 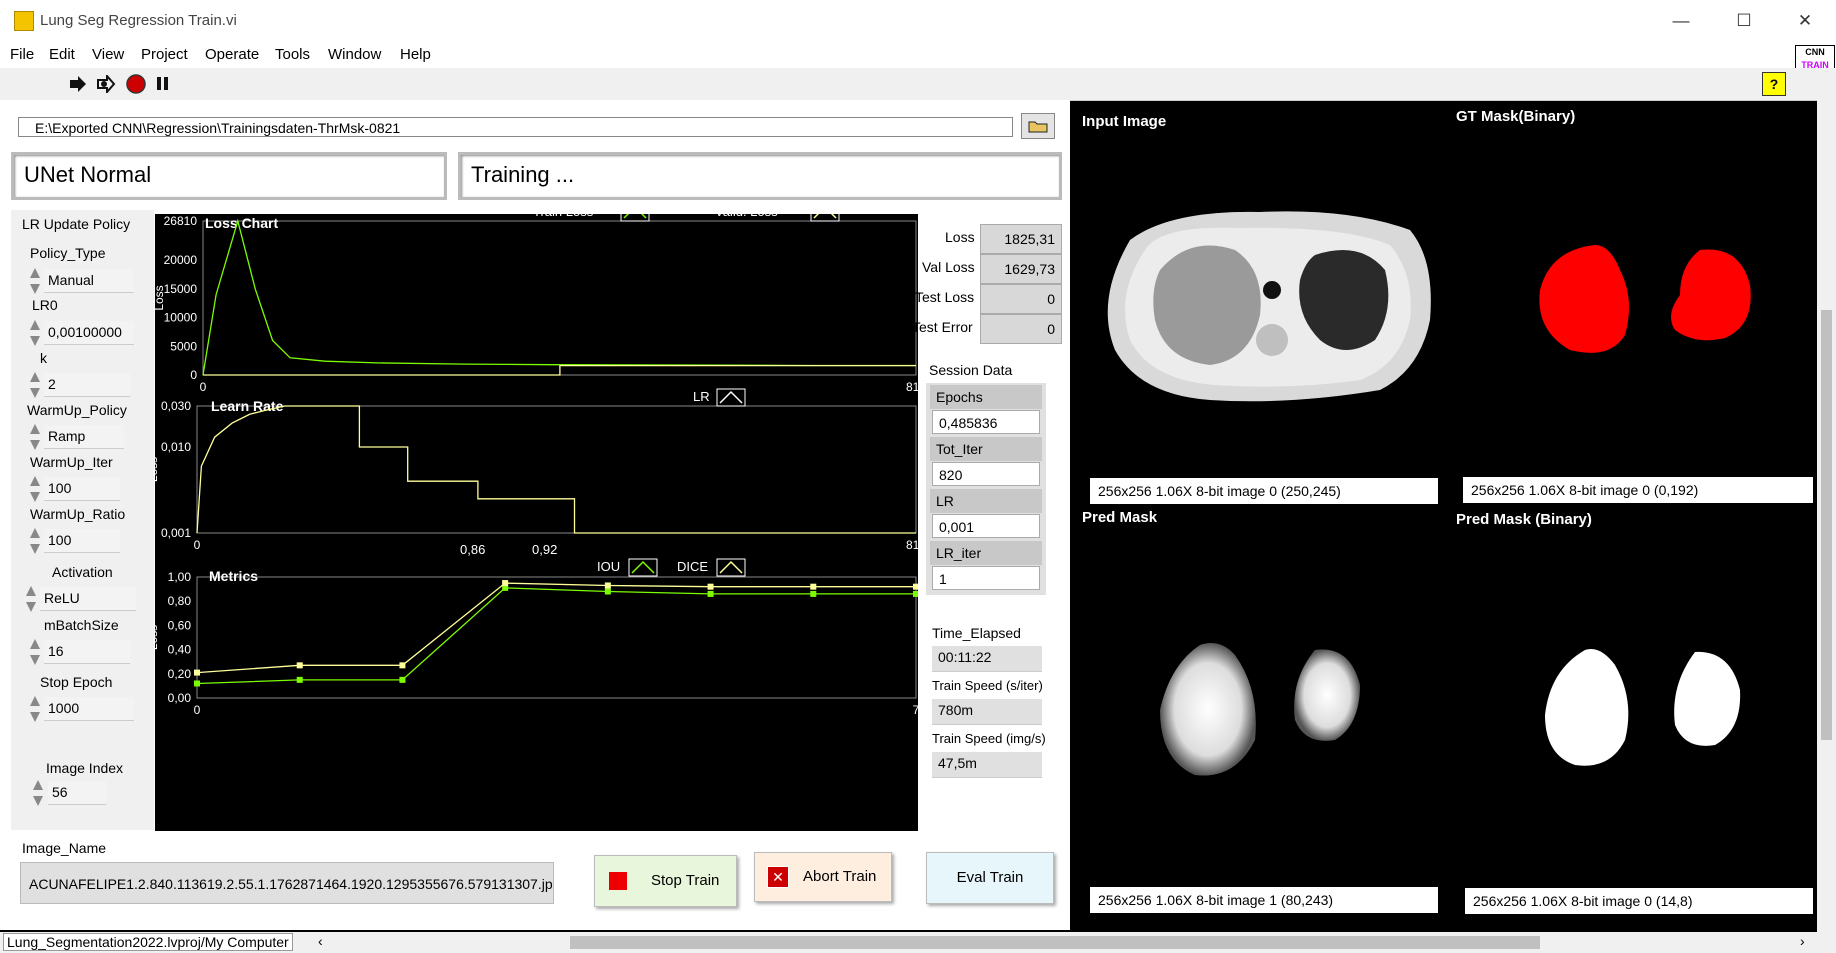 I want to click on test-error-label: Test Error, so click(x=942, y=327).